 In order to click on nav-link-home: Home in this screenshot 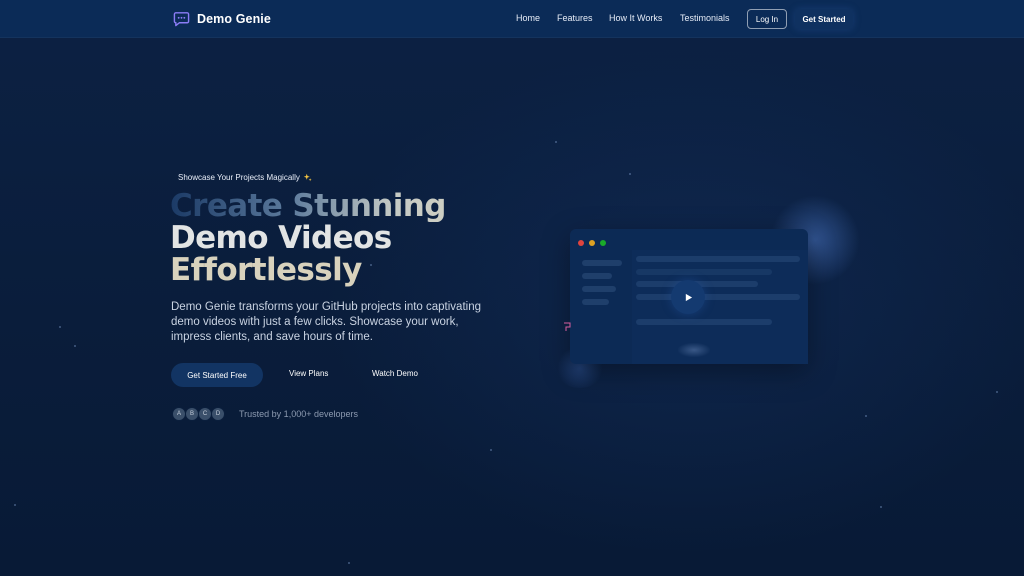, I will do `click(528, 18)`.